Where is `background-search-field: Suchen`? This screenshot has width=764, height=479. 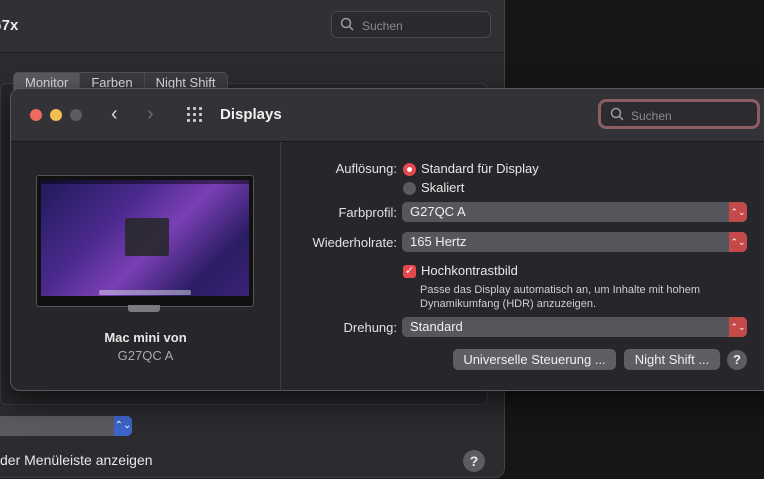
background-search-field: Suchen is located at coordinates (411, 24).